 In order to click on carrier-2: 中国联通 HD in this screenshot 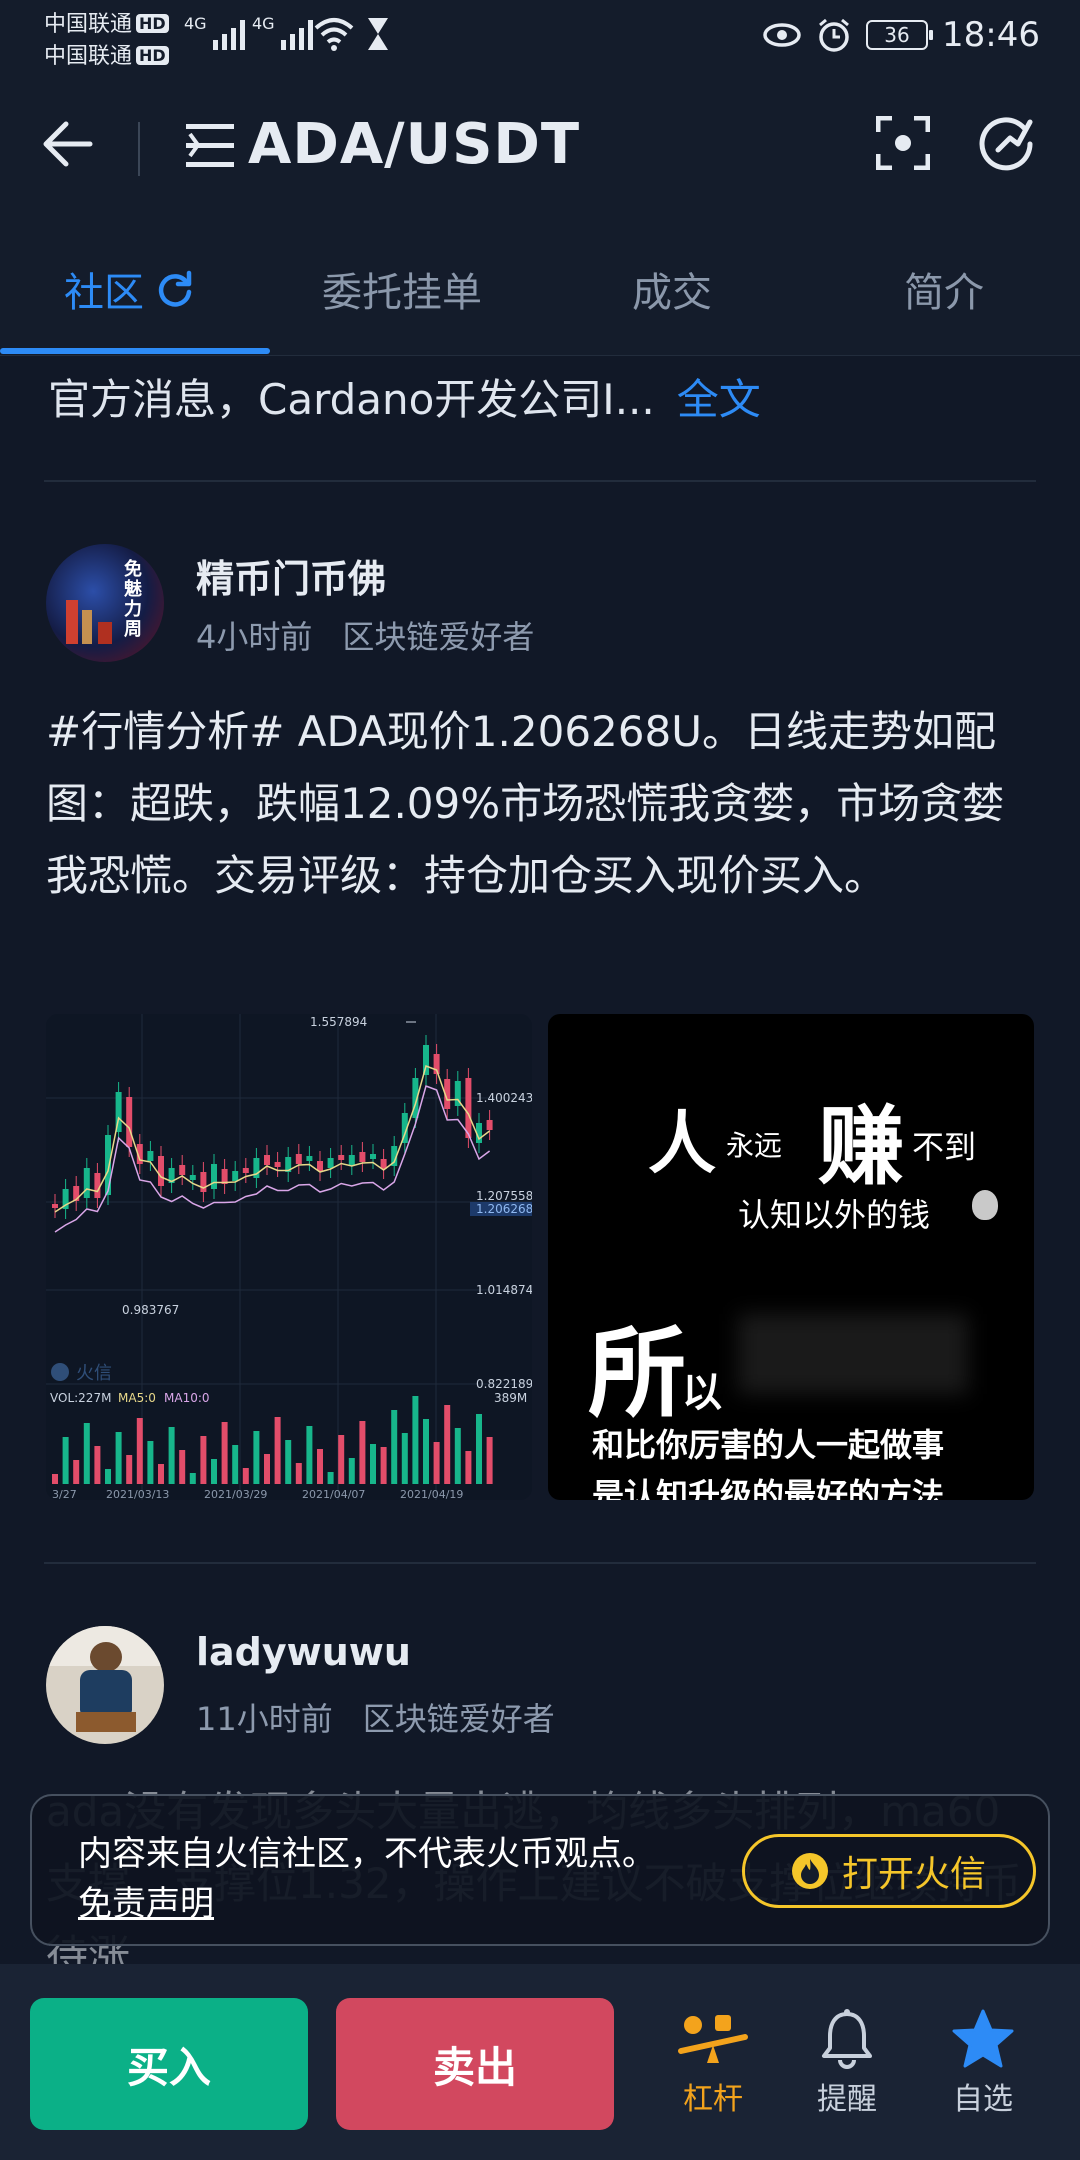, I will do `click(106, 54)`.